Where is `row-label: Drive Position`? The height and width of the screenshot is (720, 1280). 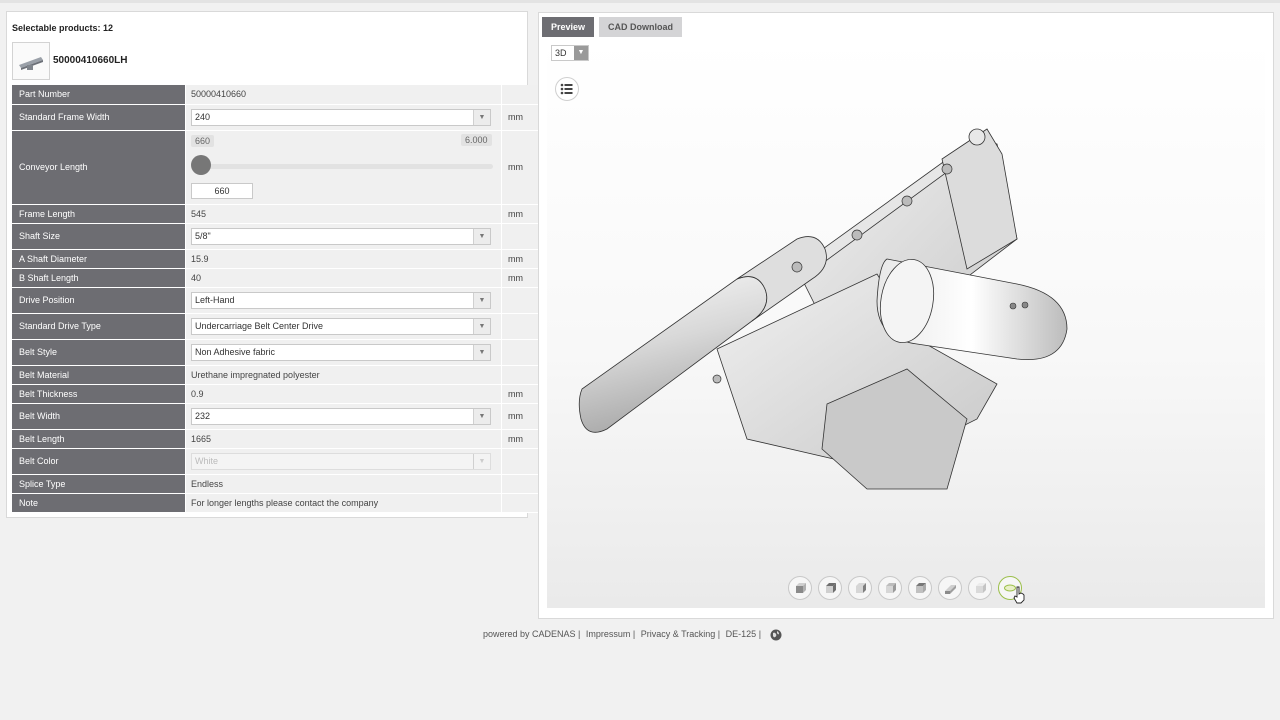
row-label: Drive Position is located at coordinates (99, 300).